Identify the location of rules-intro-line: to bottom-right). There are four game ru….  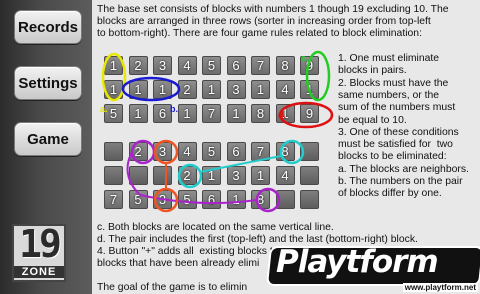
(259, 33).